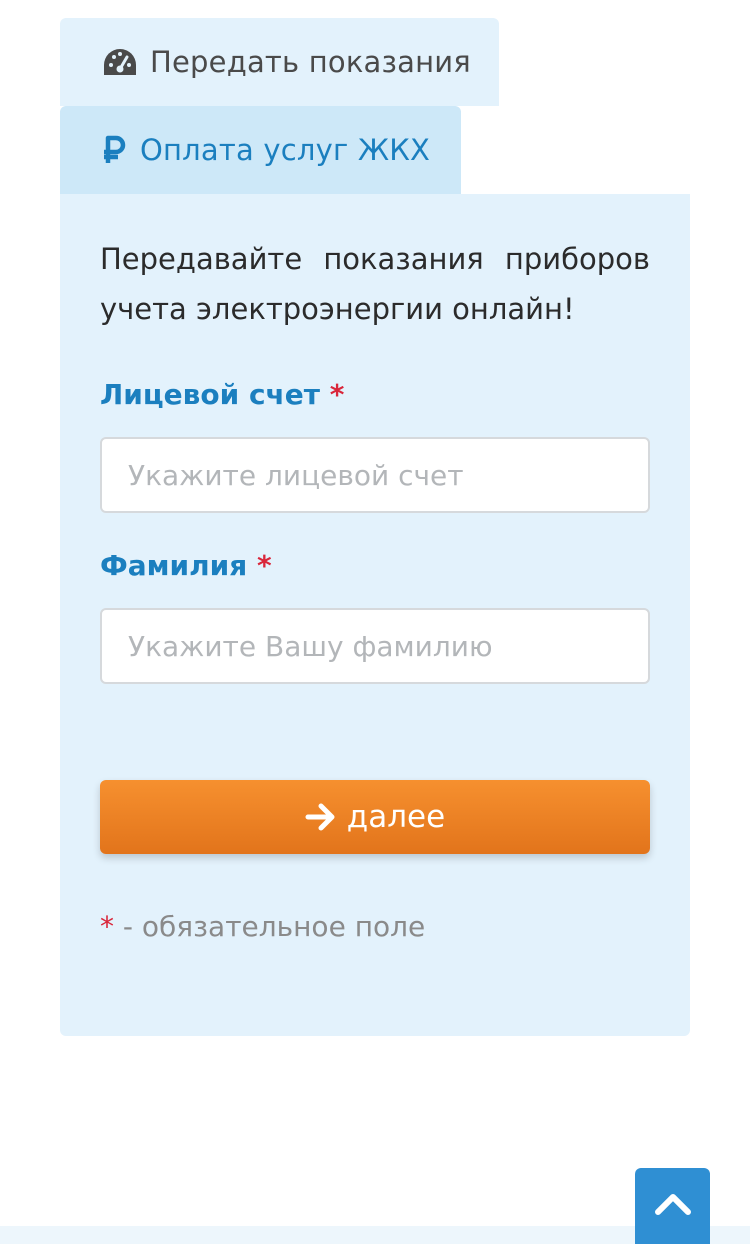 This screenshot has height=1244, width=750. I want to click on account-input, so click(375, 475).